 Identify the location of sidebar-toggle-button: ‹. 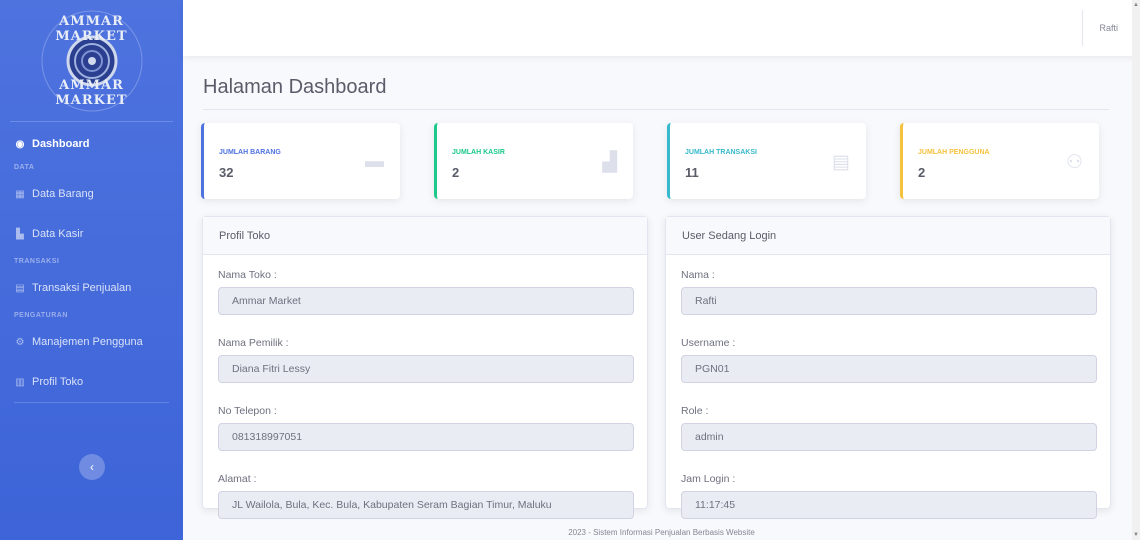
(92, 467).